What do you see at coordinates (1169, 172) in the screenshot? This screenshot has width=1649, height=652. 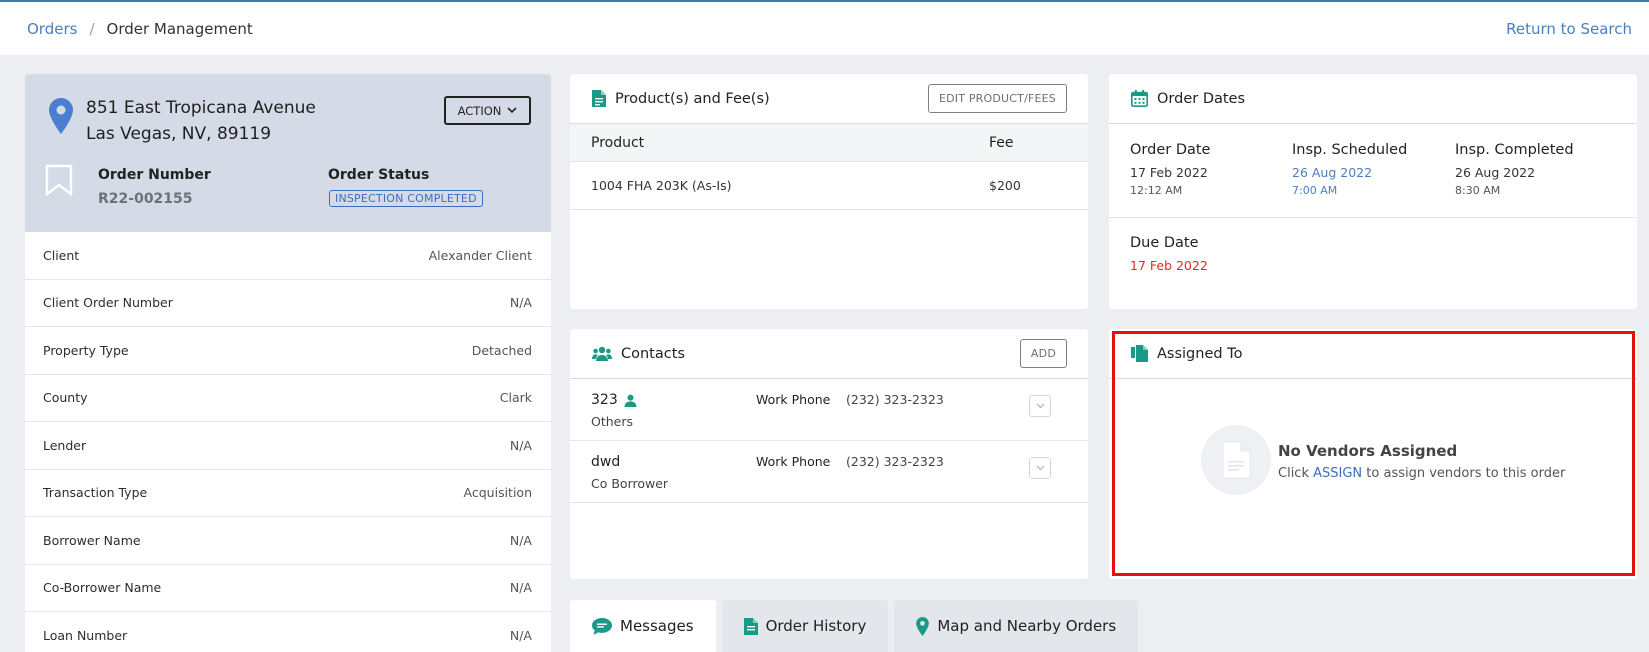 I see `date-day: 17 Feb 2022` at bounding box center [1169, 172].